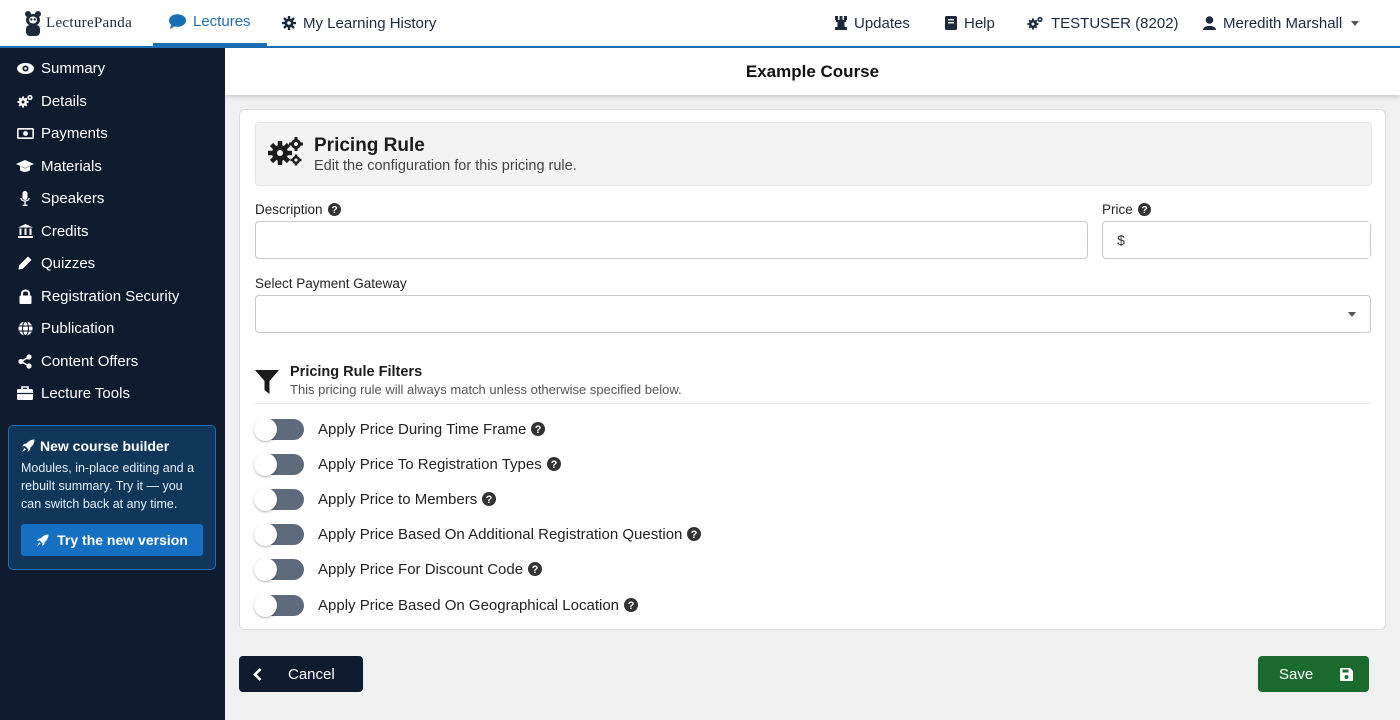  Describe the element at coordinates (813, 314) in the screenshot. I see `payment-gateway-select` at that location.